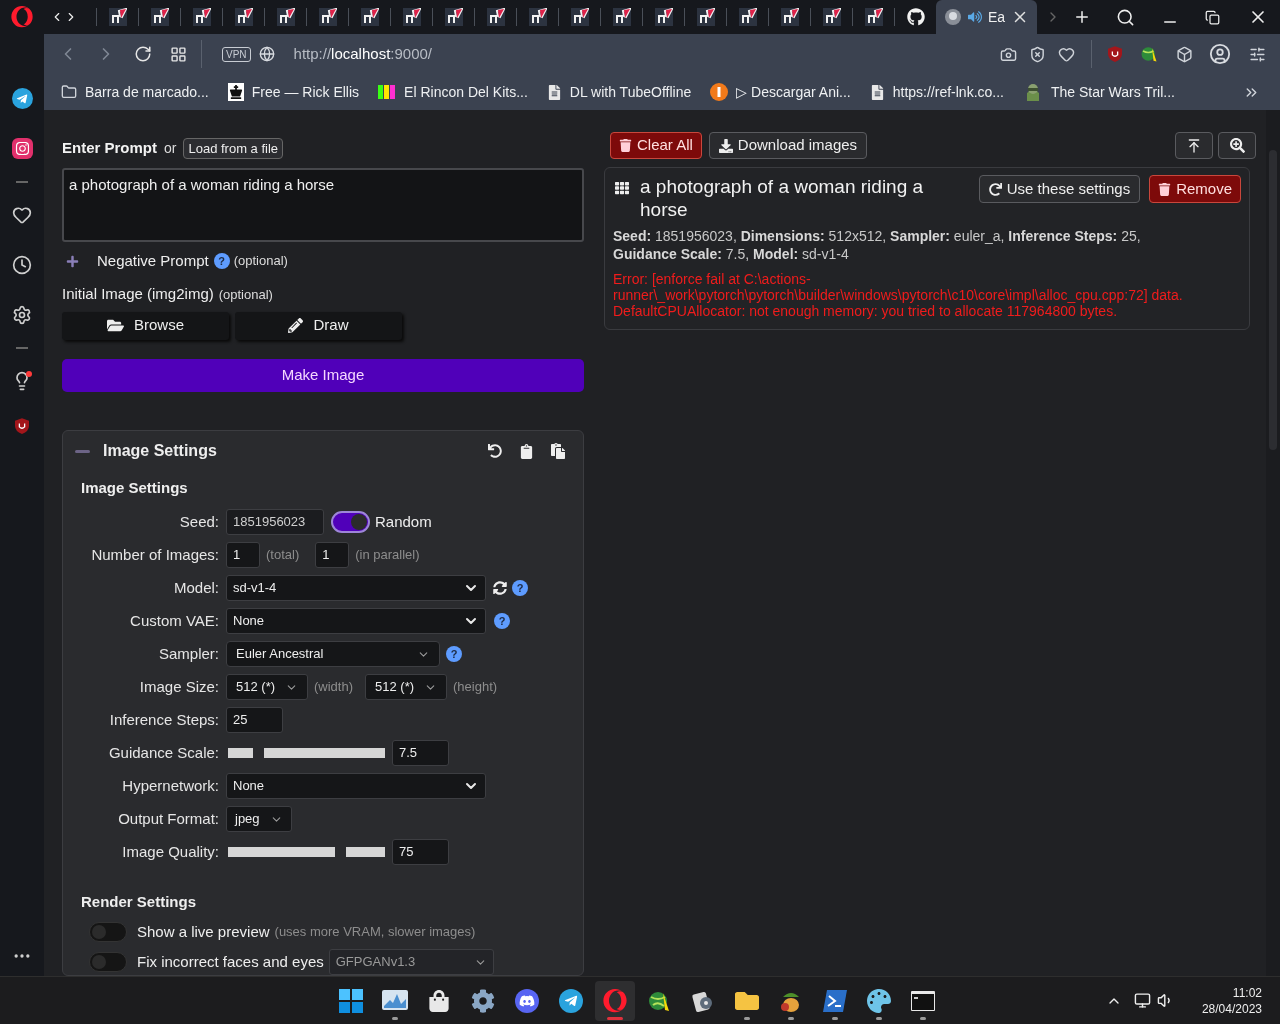  I want to click on paste-icon, so click(558, 451).